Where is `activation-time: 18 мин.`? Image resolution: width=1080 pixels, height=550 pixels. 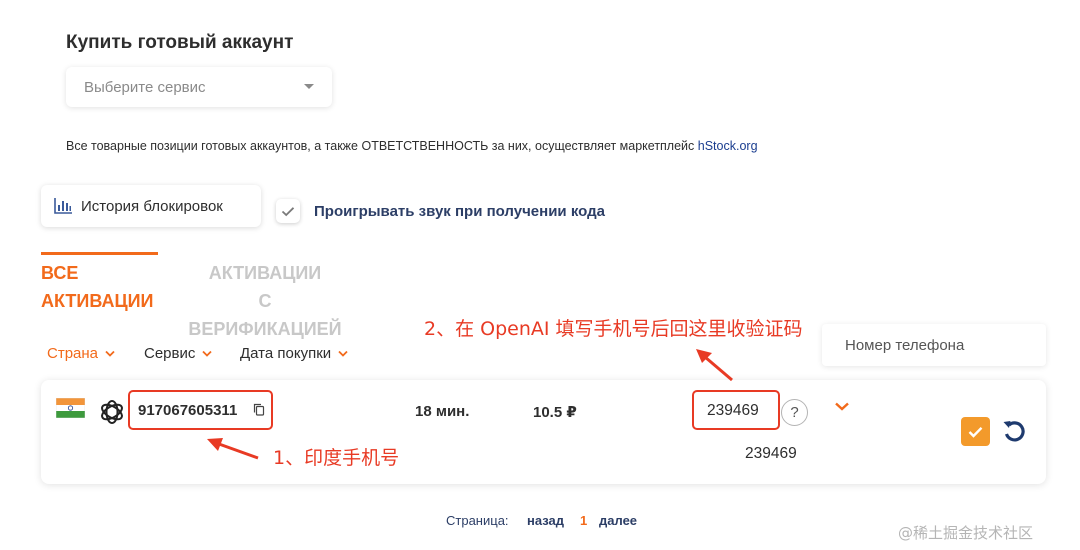
activation-time: 18 мин. is located at coordinates (442, 411).